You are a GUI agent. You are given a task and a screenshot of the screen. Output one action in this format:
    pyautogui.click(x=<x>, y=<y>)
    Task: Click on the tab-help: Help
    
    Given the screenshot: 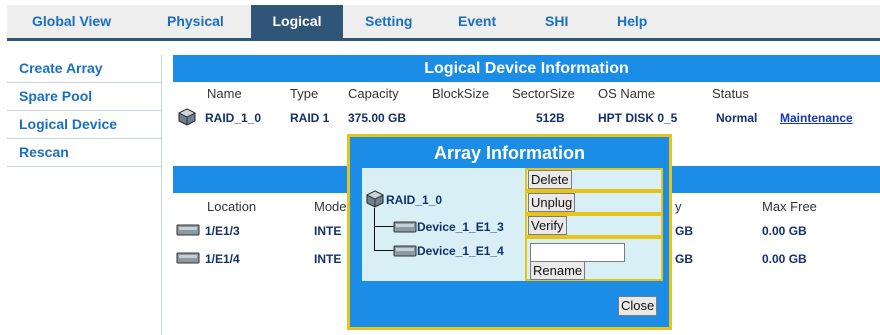 What is the action you would take?
    pyautogui.click(x=637, y=21)
    